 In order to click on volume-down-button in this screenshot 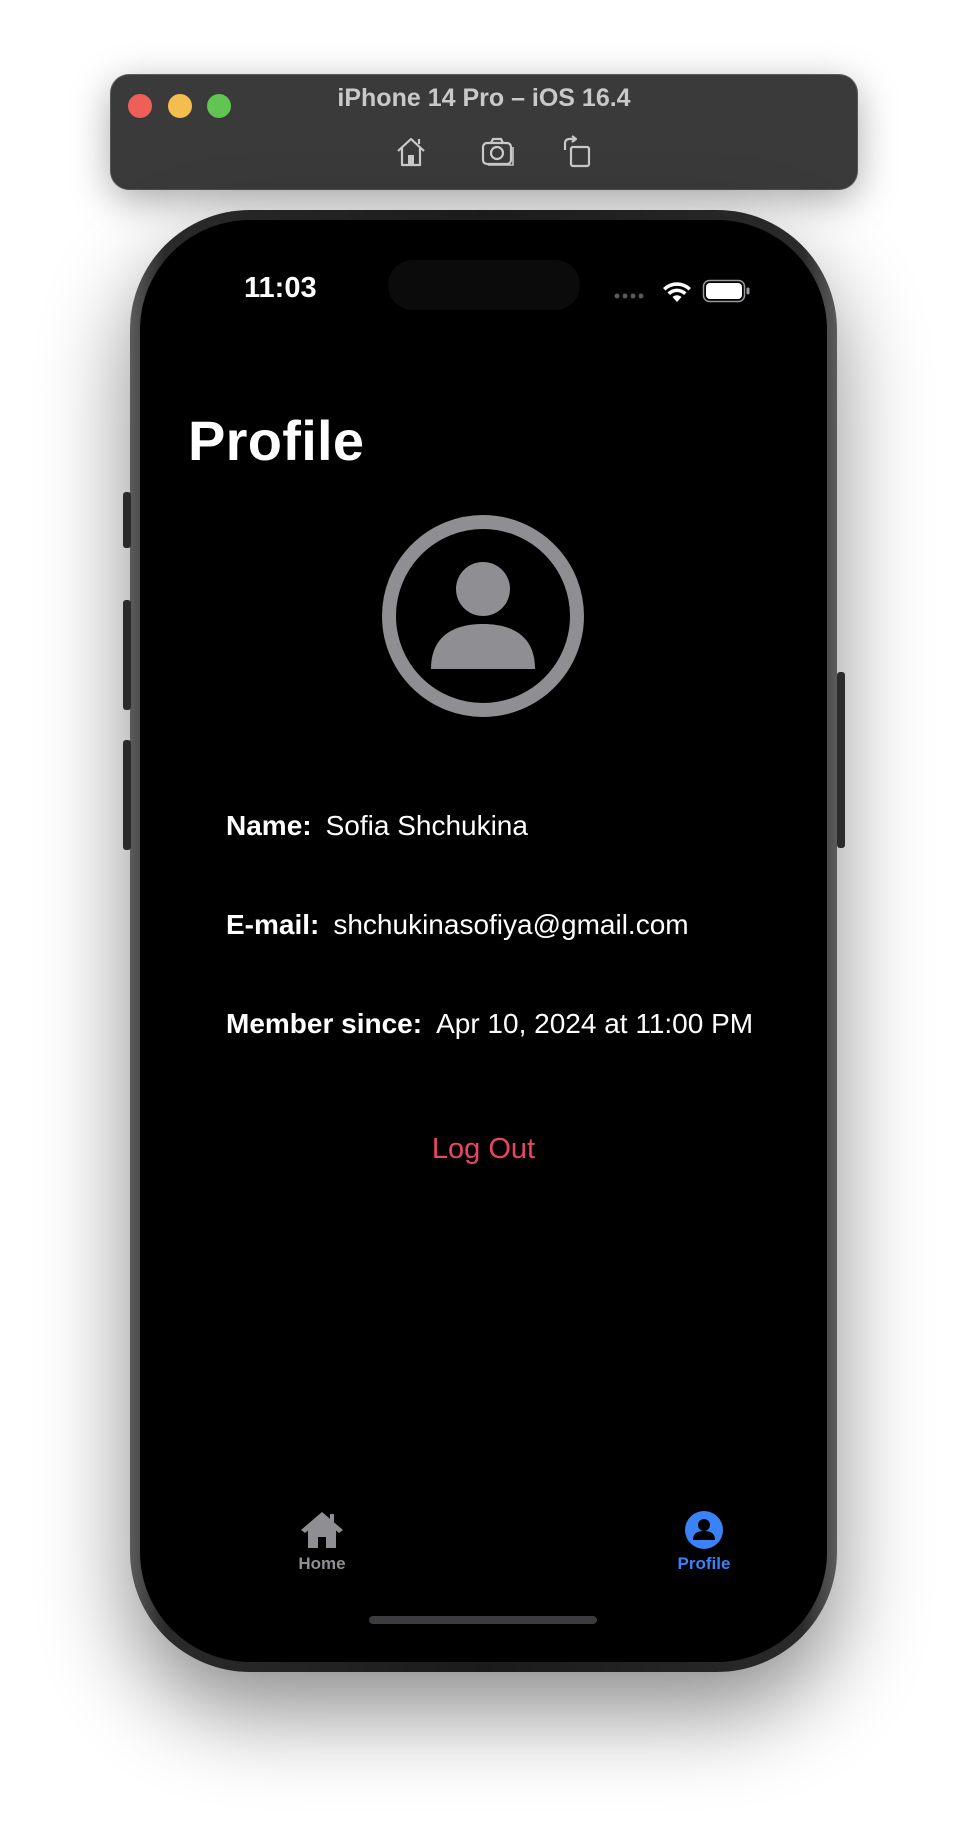, I will do `click(127, 795)`.